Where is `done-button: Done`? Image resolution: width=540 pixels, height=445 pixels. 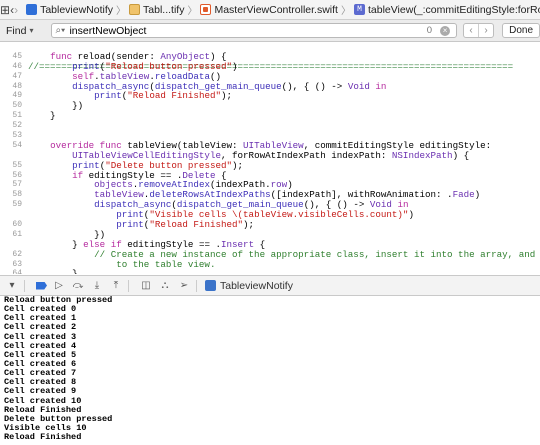 done-button: Done is located at coordinates (521, 30).